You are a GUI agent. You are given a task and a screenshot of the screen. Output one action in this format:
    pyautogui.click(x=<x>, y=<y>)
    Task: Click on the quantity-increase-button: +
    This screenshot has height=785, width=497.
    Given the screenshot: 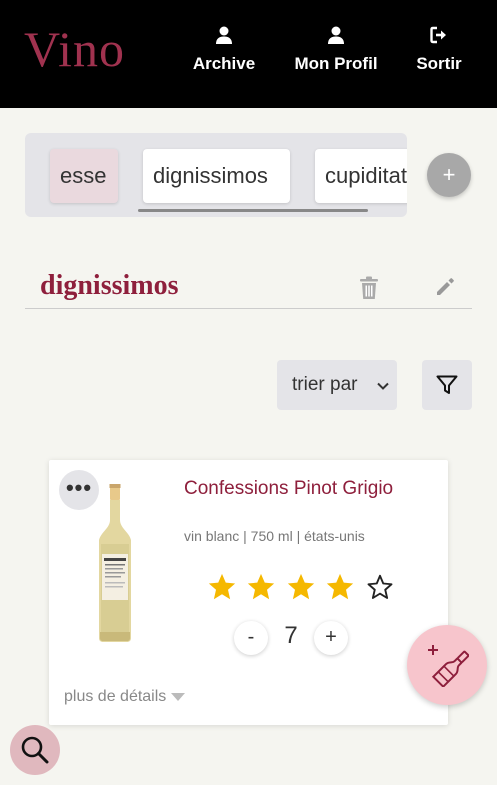 What is the action you would take?
    pyautogui.click(x=331, y=638)
    